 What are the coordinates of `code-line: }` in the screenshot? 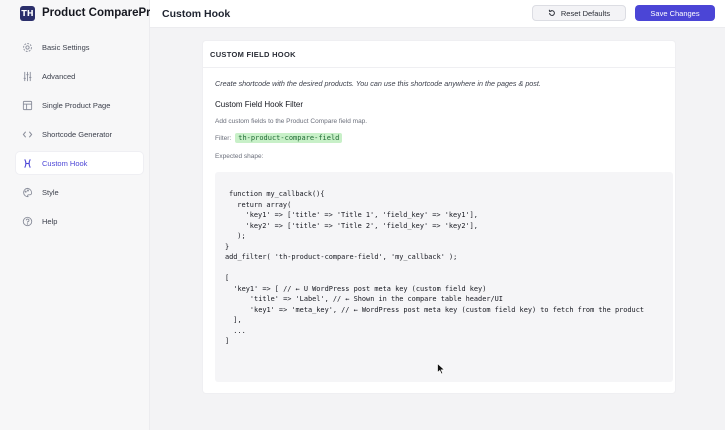 It's located at (227, 246).